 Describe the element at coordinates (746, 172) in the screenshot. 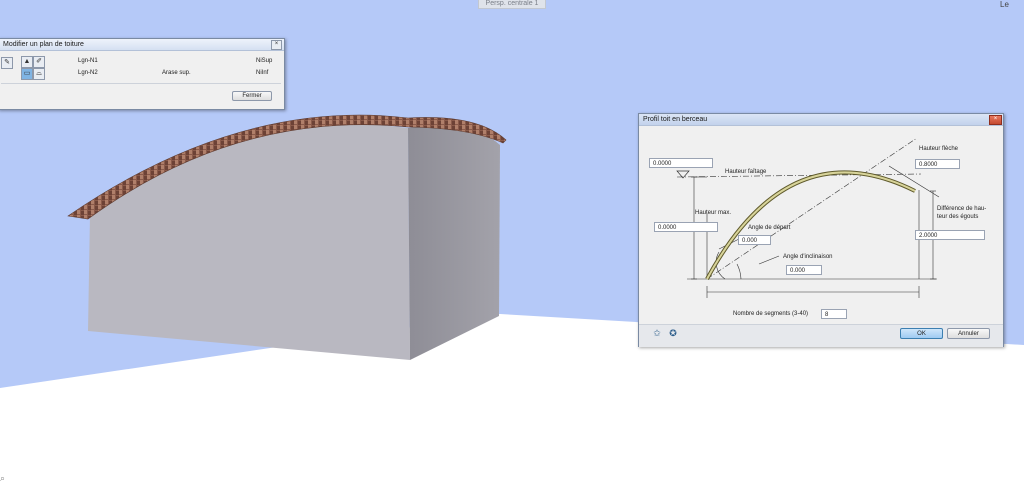

I see `hauteur-faitage-label: Hauteur faîtage` at that location.